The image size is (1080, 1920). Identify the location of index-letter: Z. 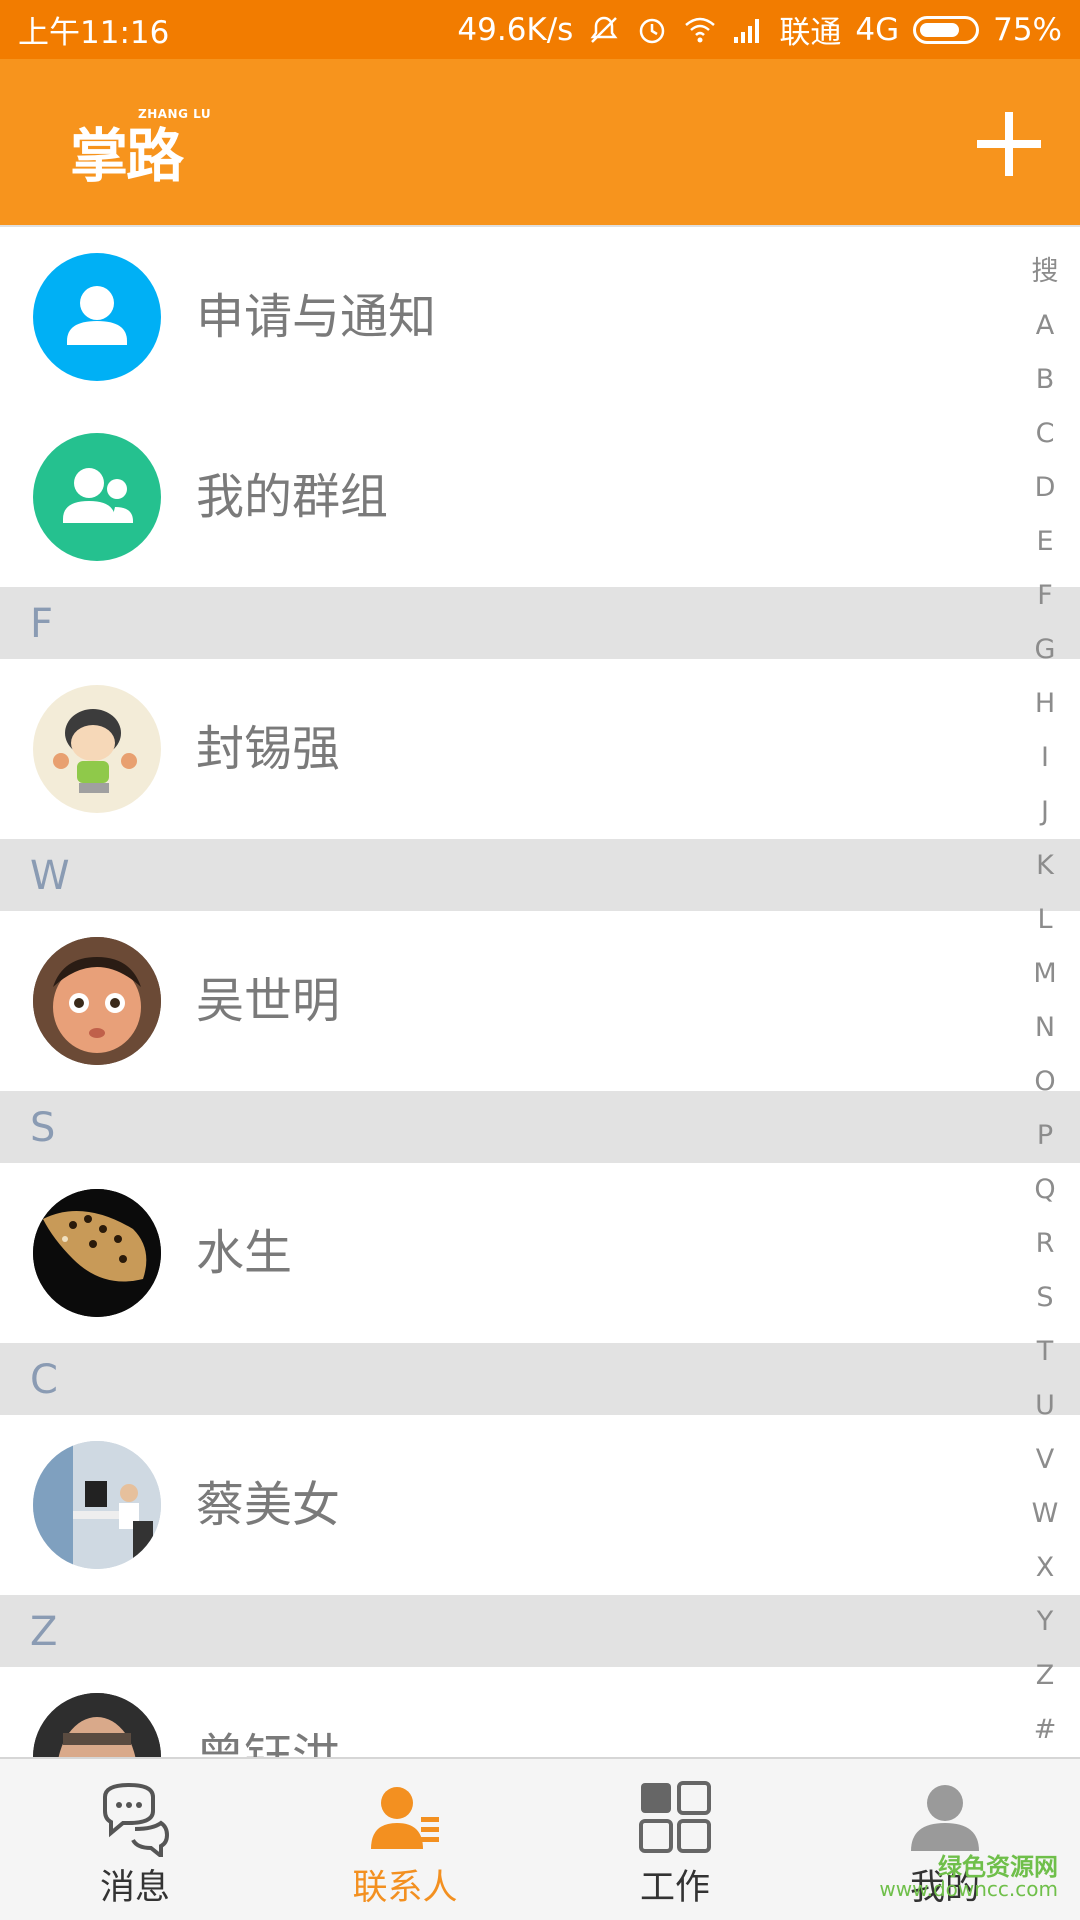
(1045, 1676).